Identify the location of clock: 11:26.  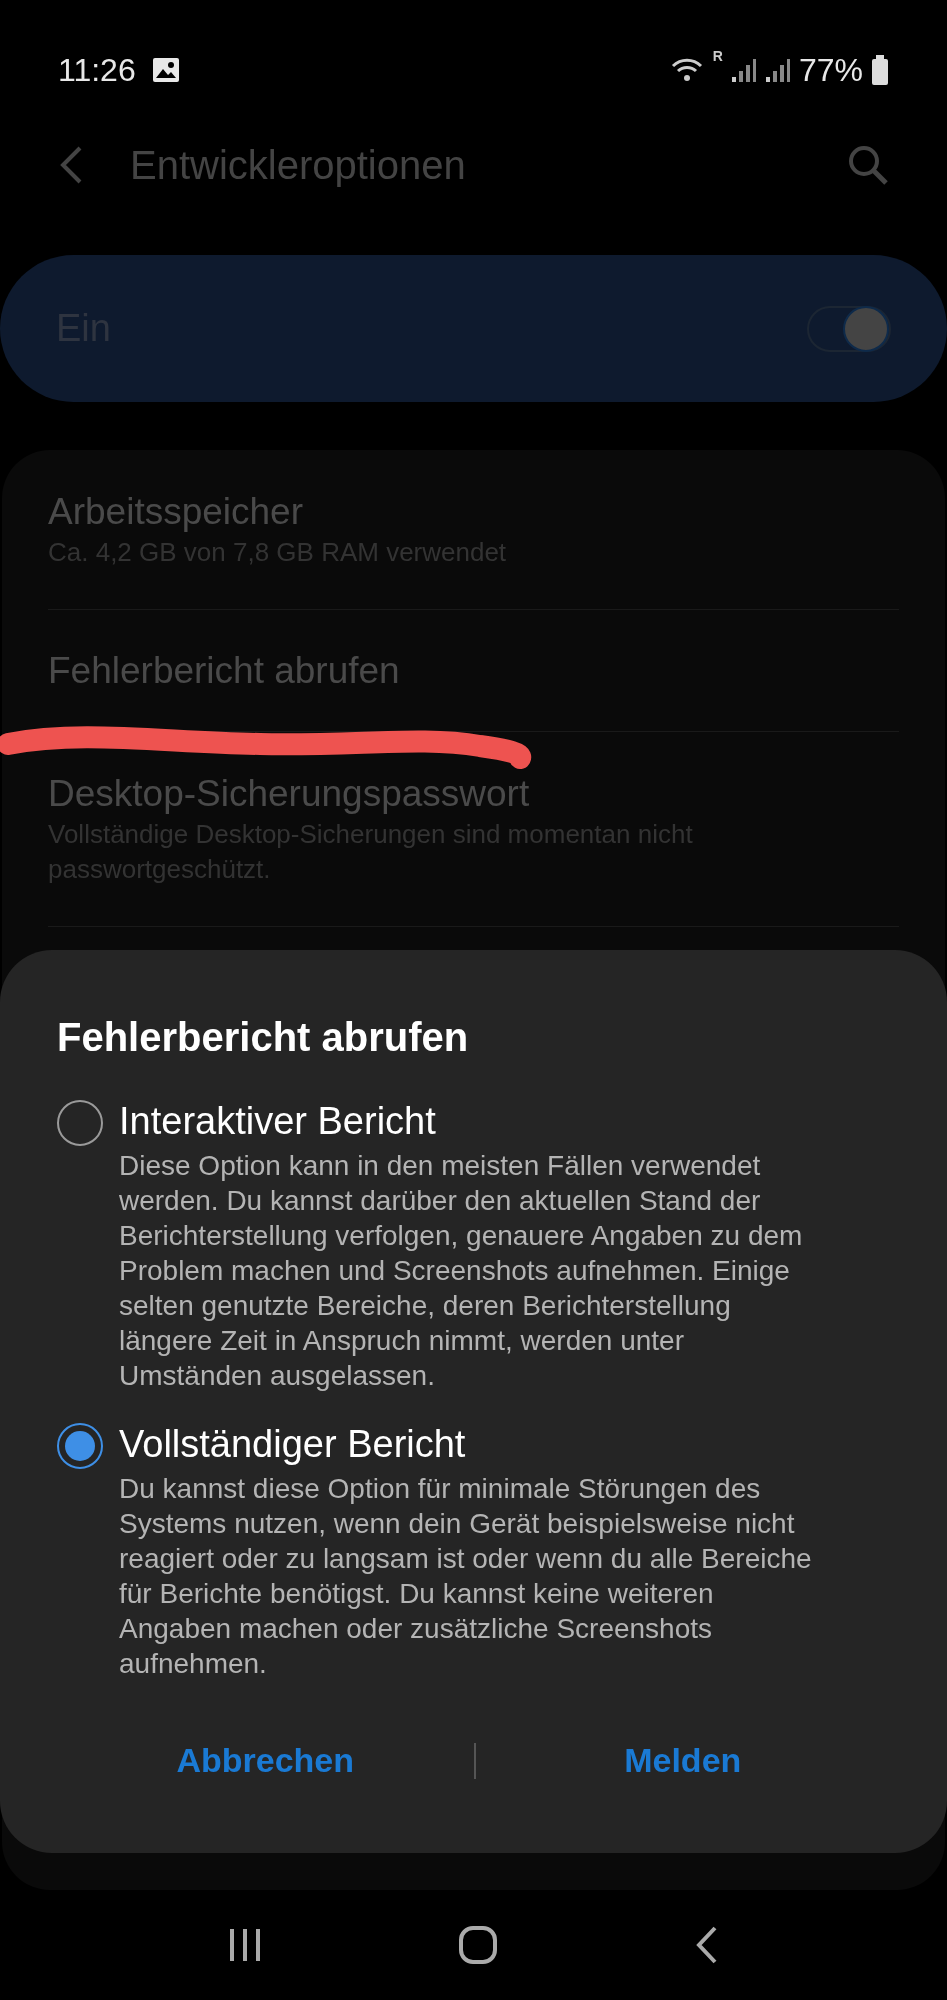
(97, 70).